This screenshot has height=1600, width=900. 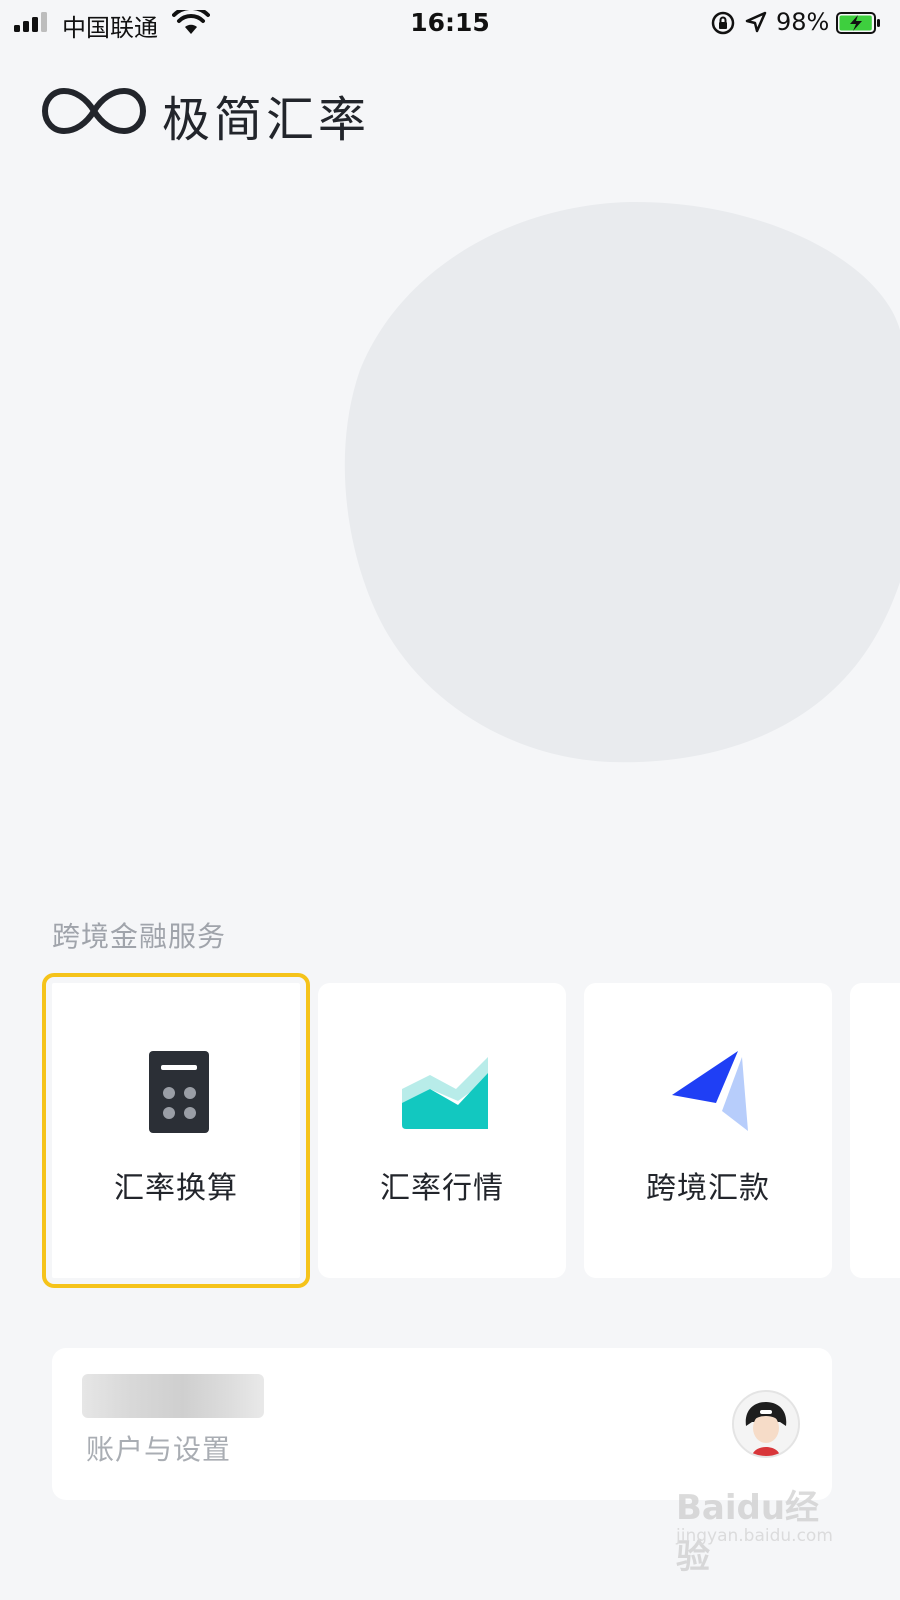 What do you see at coordinates (139, 936) in the screenshot?
I see `section-title: 跨境金融服务` at bounding box center [139, 936].